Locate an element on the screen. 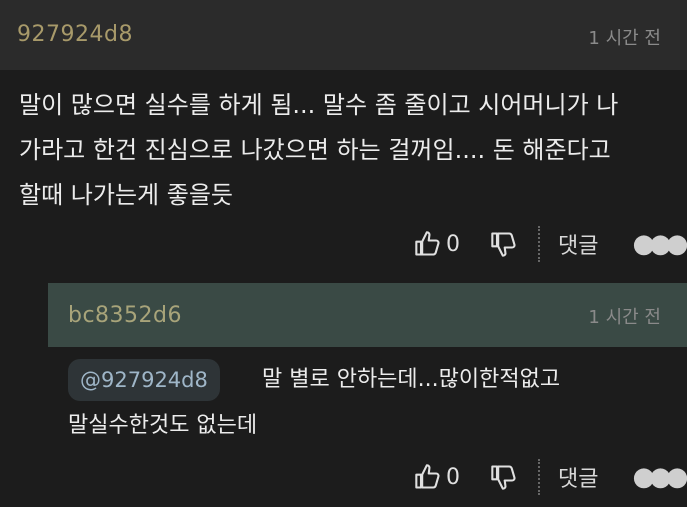  reply-action-divider is located at coordinates (539, 477).